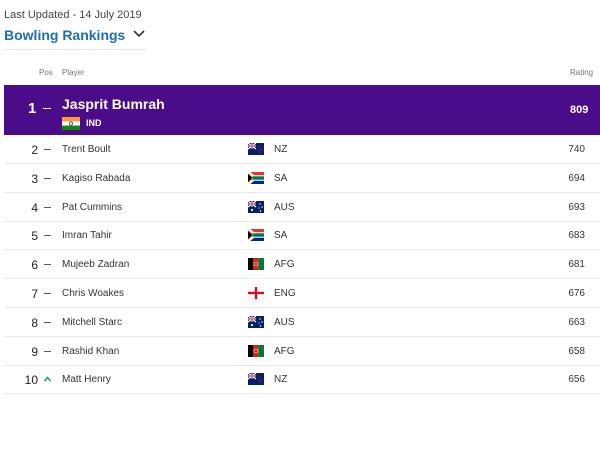  Describe the element at coordinates (95, 264) in the screenshot. I see `player-name: Mujeeb Zadran` at that location.